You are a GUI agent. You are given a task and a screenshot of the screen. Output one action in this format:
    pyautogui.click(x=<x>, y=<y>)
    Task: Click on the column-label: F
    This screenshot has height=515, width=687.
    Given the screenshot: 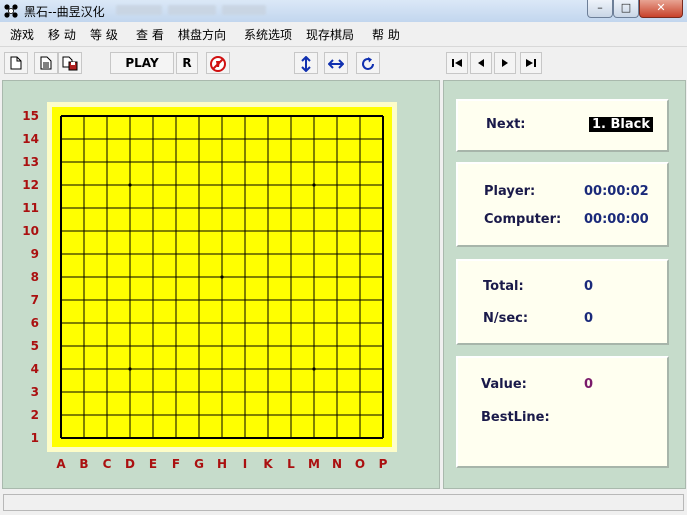 What is the action you would take?
    pyautogui.click(x=176, y=464)
    